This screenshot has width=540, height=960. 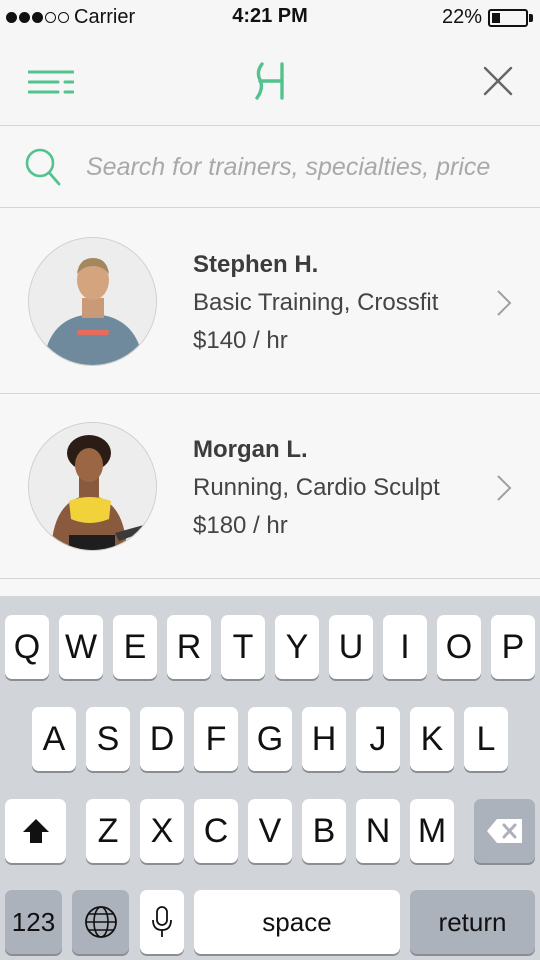 I want to click on microphone-icon, so click(x=162, y=921).